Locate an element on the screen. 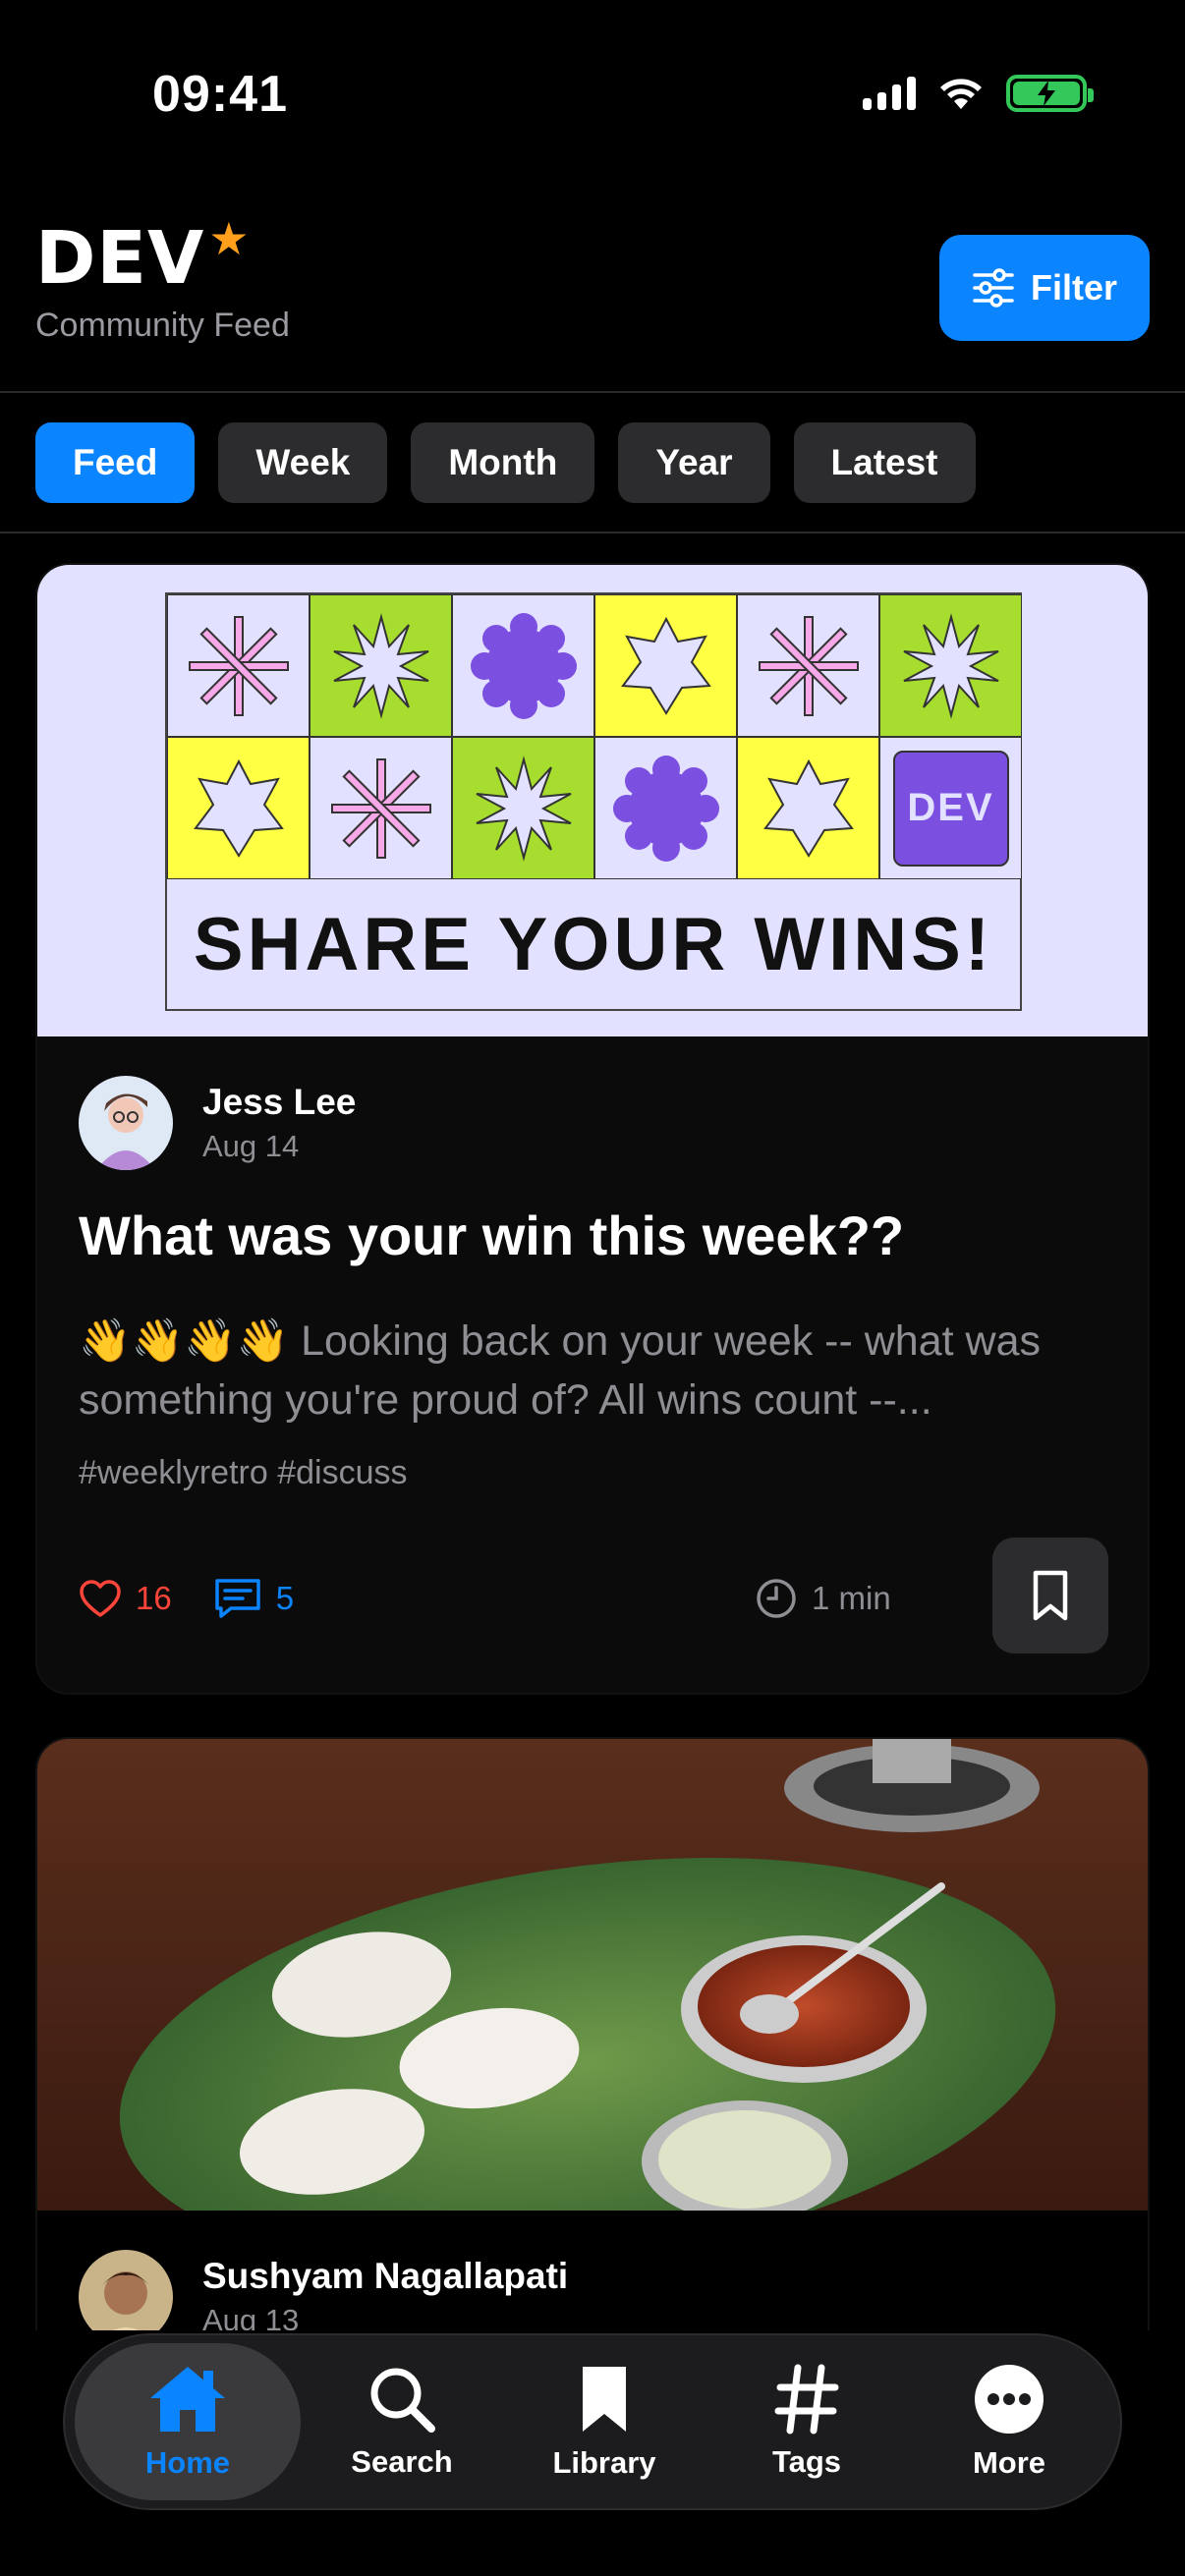 This screenshot has height=2576, width=1185. bookmark-button is located at coordinates (1050, 1595).